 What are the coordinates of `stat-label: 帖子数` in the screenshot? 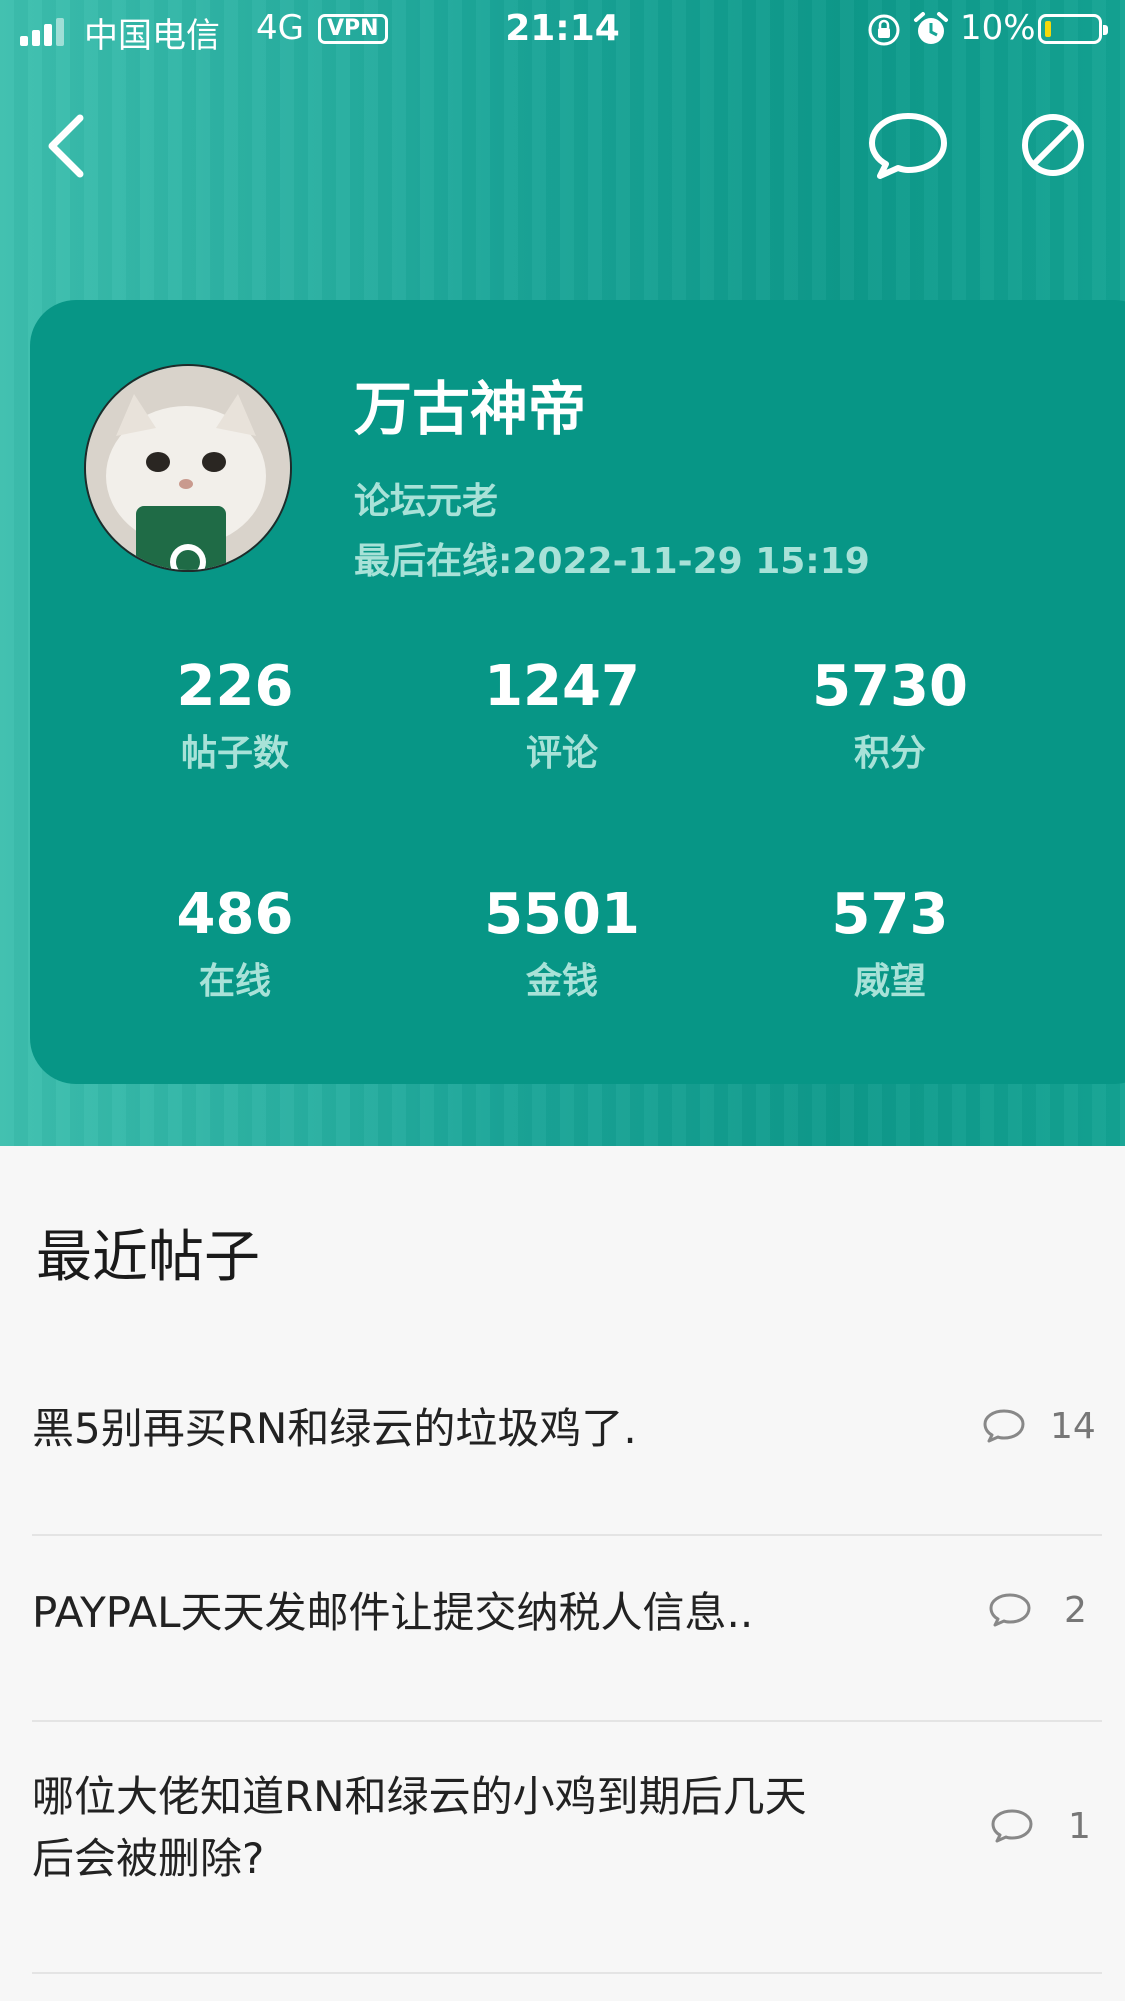 It's located at (234, 753).